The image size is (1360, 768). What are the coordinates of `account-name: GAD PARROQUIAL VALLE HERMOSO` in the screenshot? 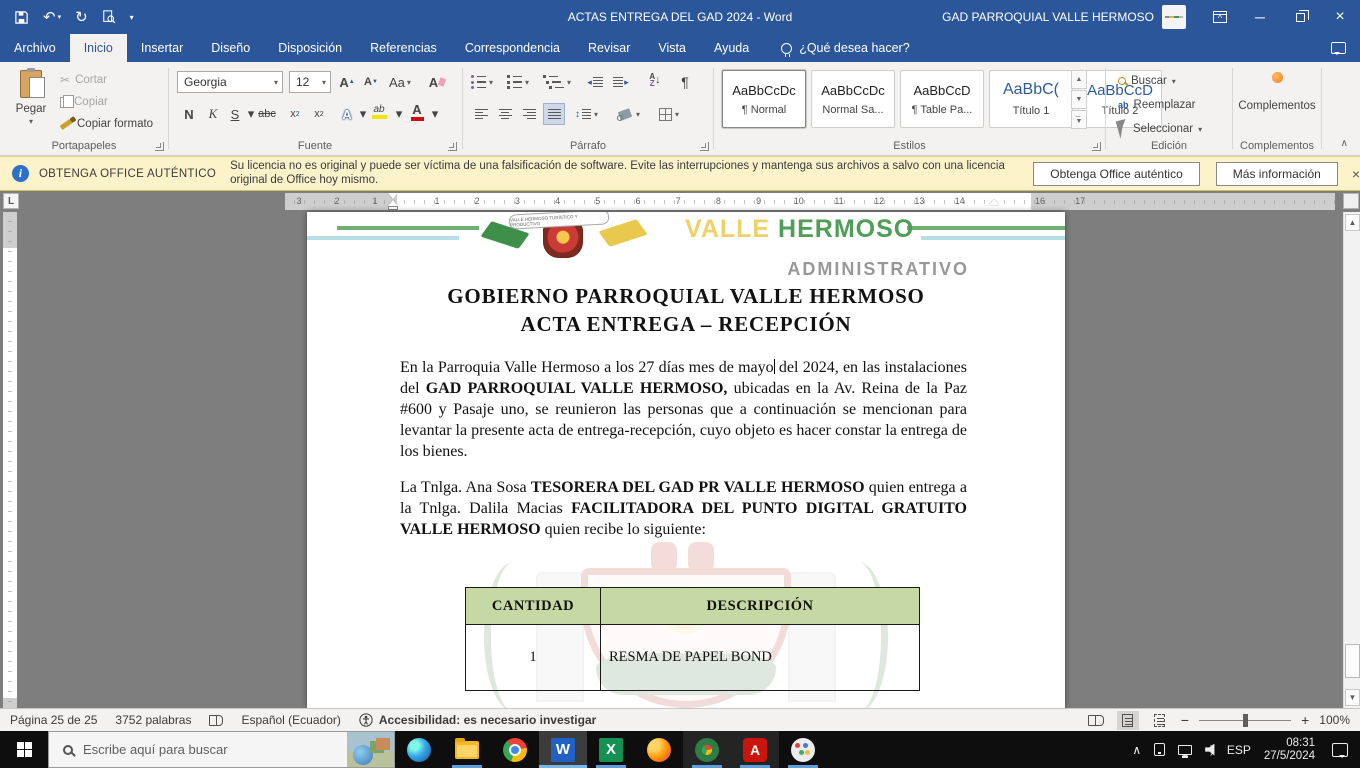 It's located at (1048, 17).